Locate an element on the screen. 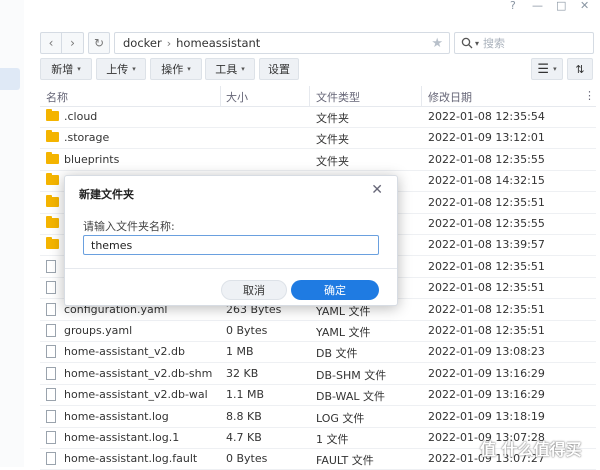 The image size is (600, 470). new-button: 新增 ▾ is located at coordinates (66, 69).